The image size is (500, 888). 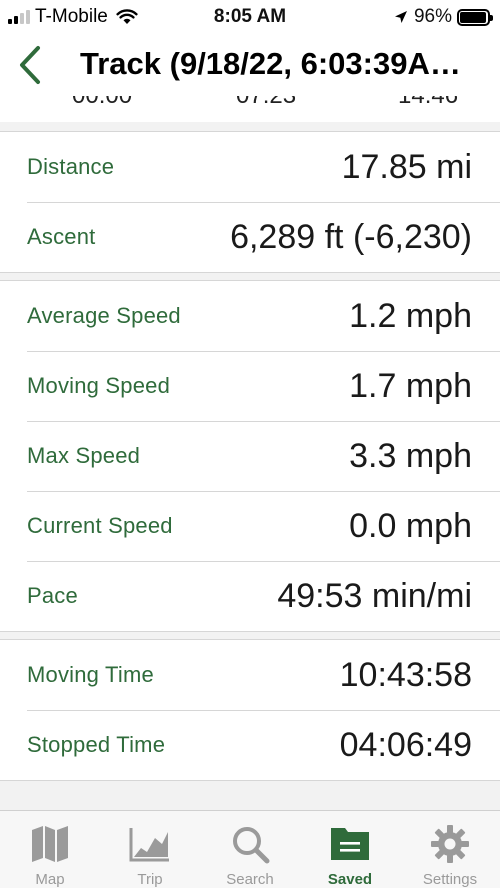 I want to click on tab-saved: Saved, so click(x=350, y=849).